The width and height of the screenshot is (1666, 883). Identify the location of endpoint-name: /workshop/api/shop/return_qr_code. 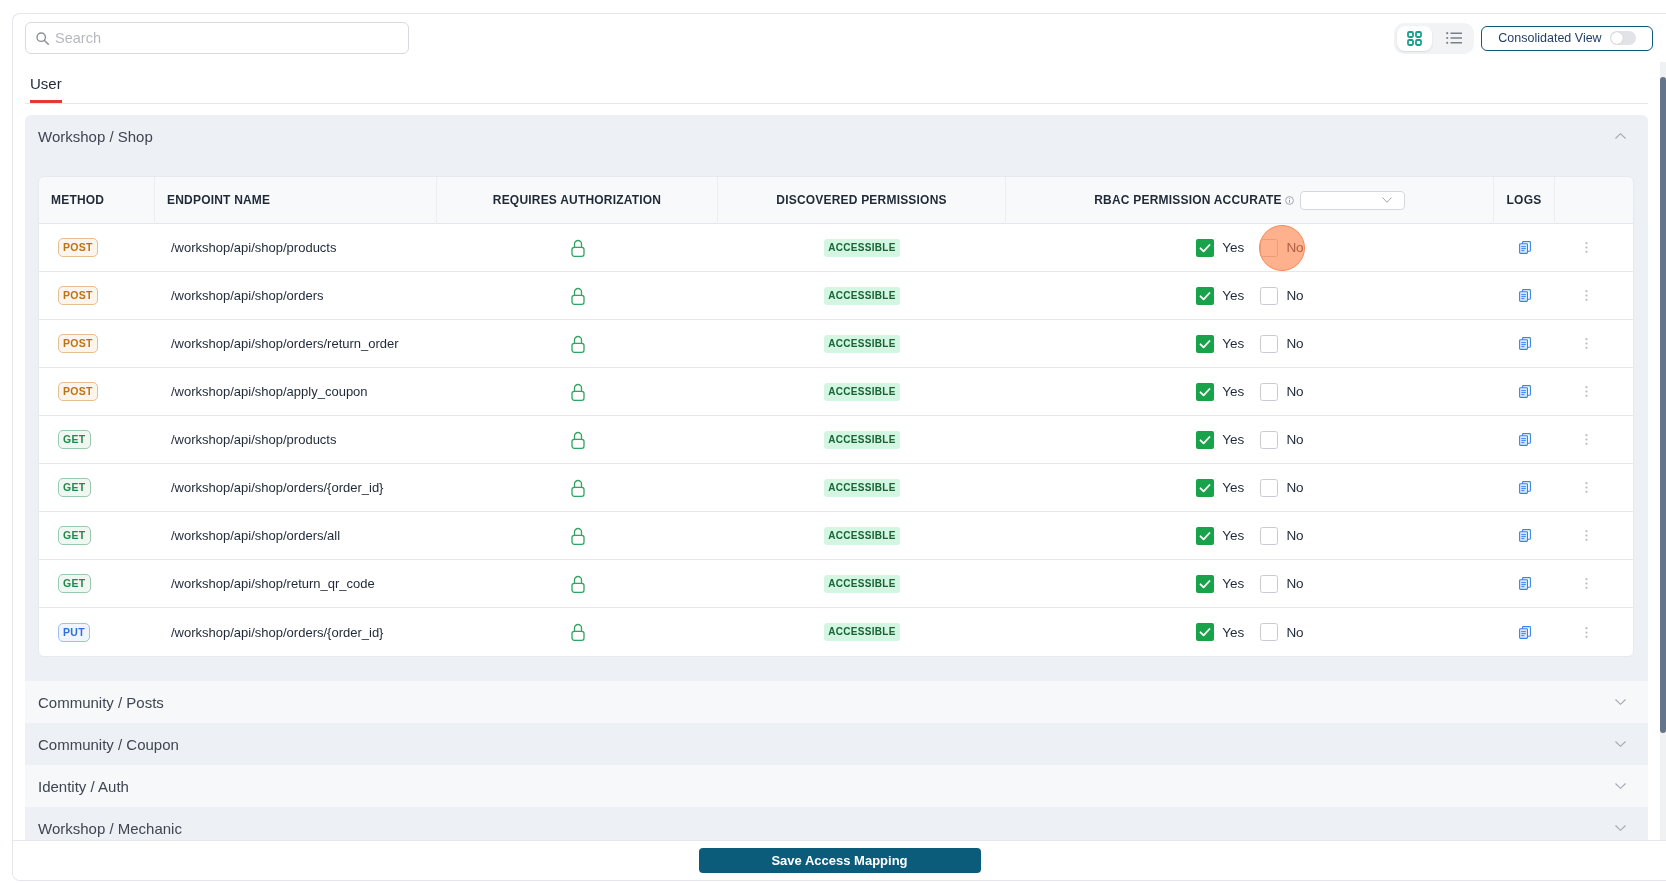
(273, 583).